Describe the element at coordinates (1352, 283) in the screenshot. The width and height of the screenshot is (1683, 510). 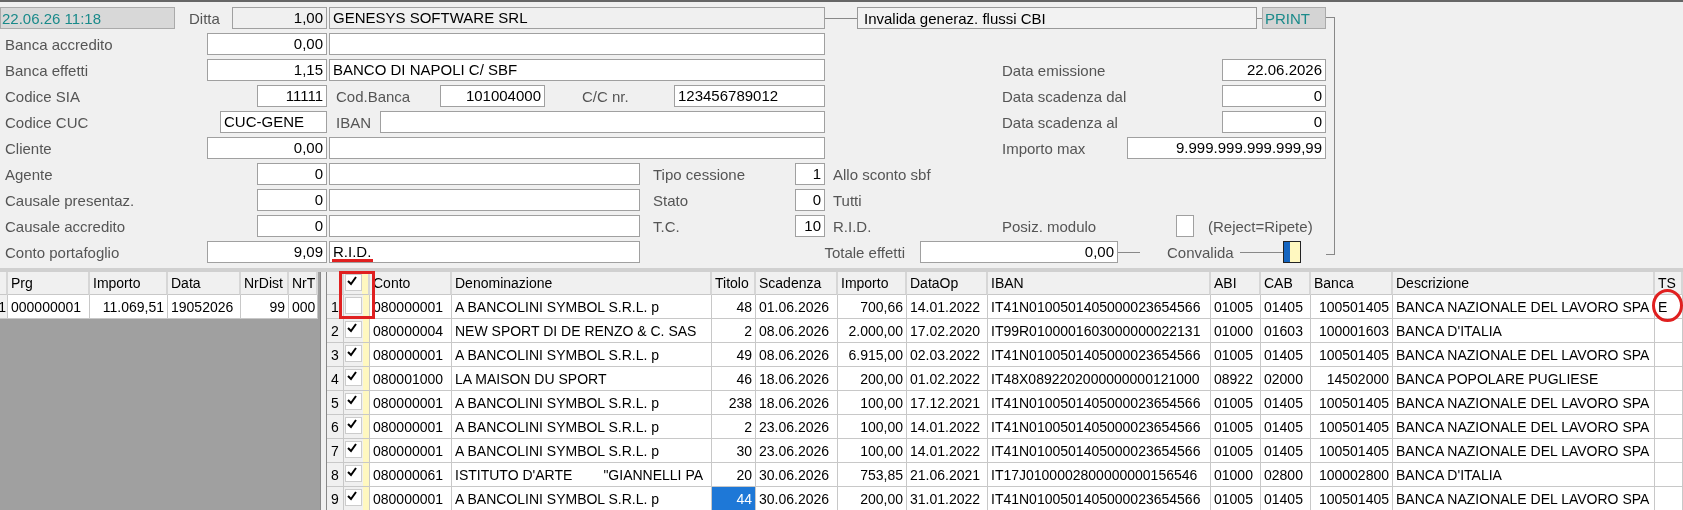
I see `column-header: Banca` at that location.